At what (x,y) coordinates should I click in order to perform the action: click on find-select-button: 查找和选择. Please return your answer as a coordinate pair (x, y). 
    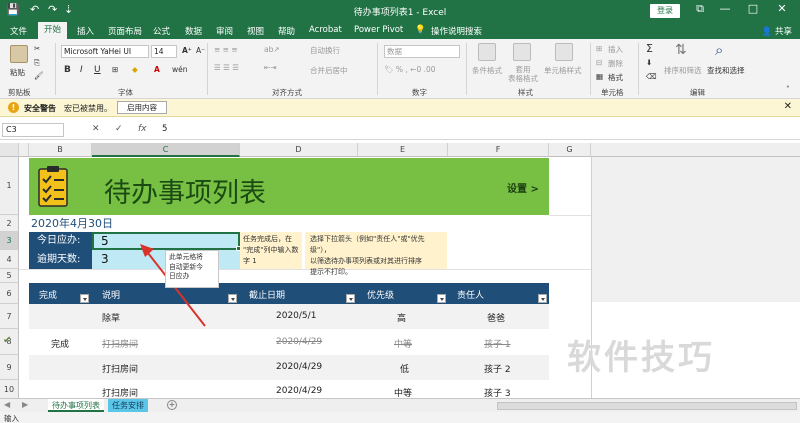
    Looking at the image, I should click on (726, 70).